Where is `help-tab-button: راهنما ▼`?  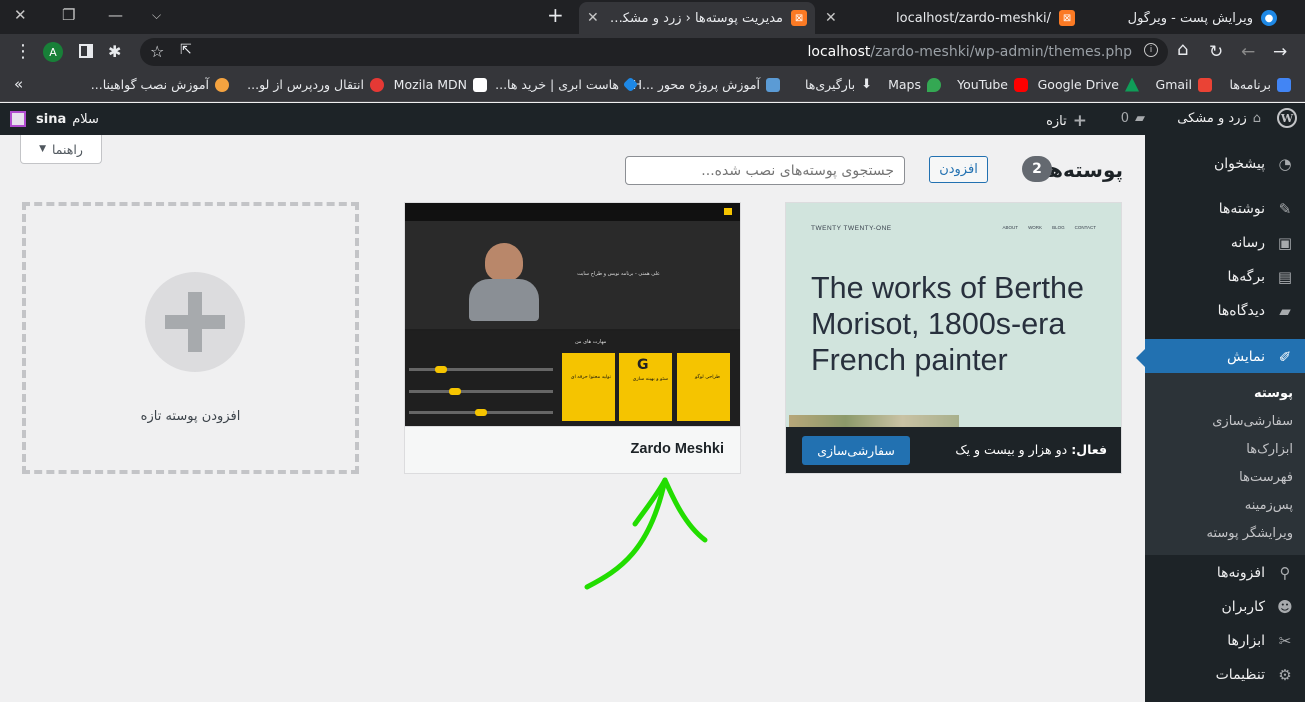 help-tab-button: راهنما ▼ is located at coordinates (61, 149).